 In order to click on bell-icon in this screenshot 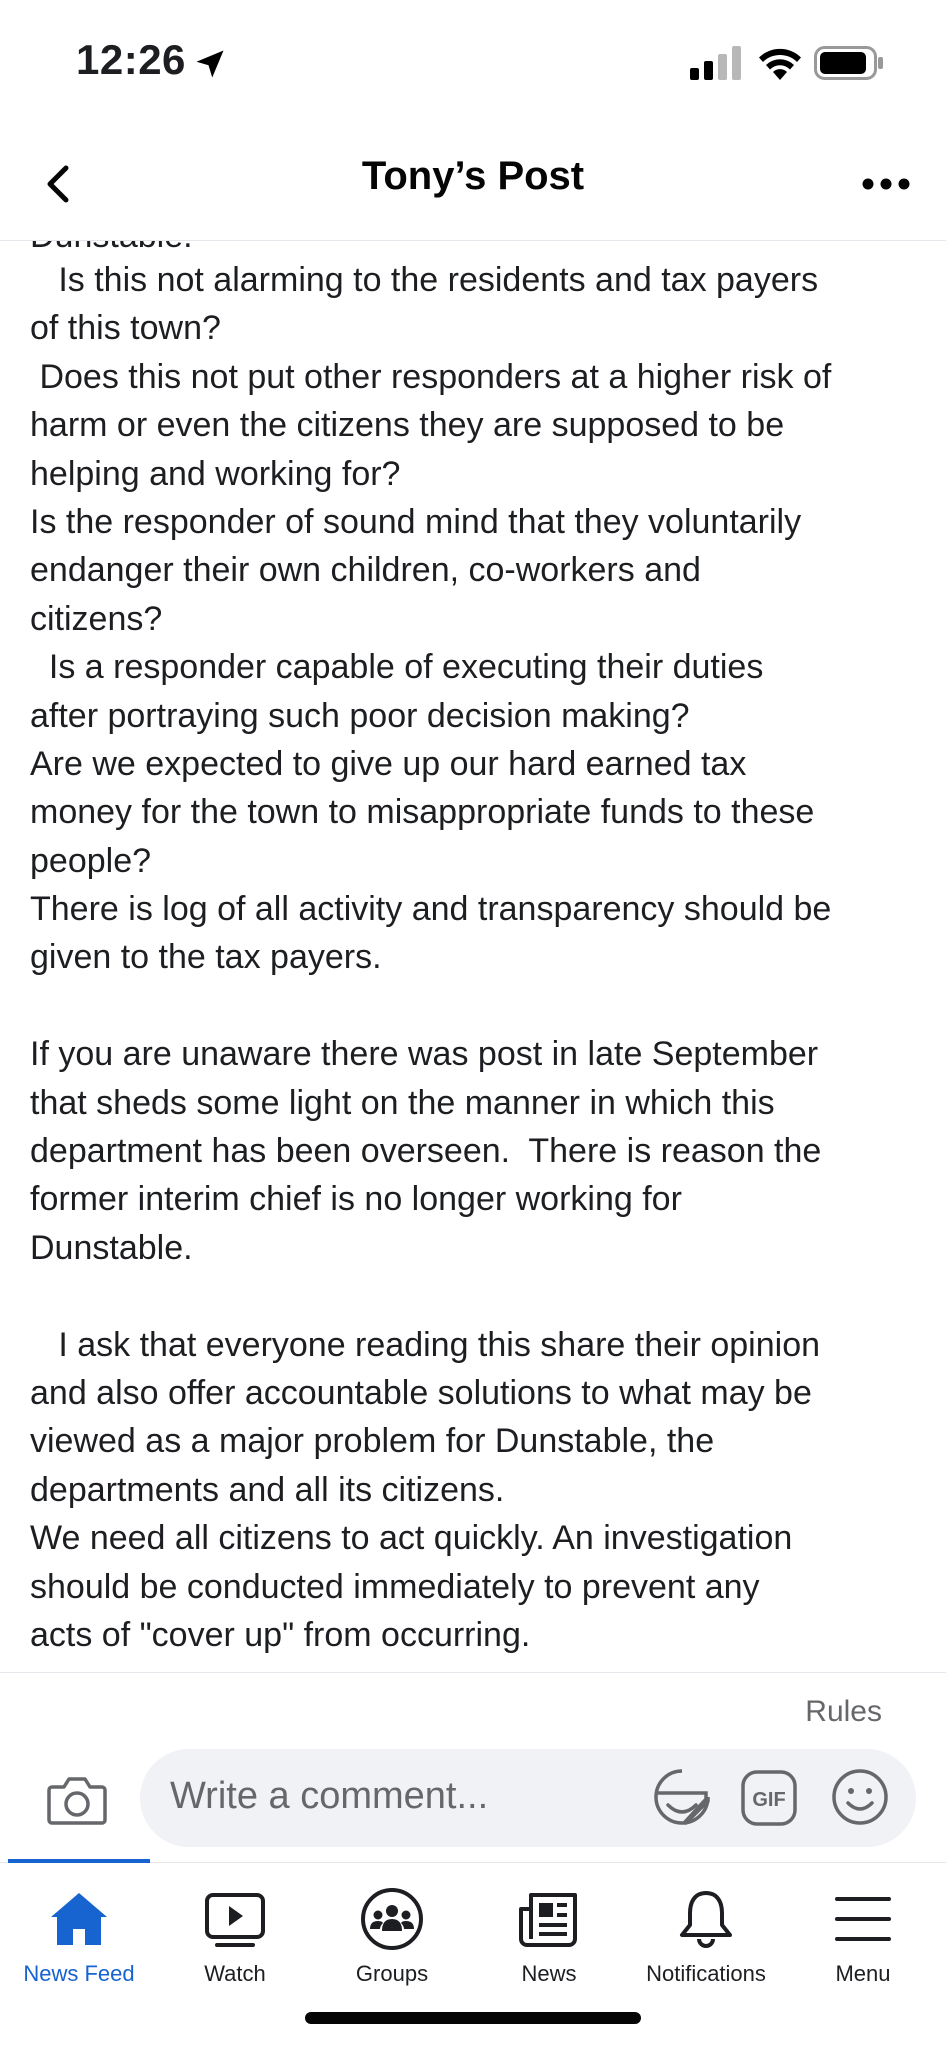, I will do `click(706, 1919)`.